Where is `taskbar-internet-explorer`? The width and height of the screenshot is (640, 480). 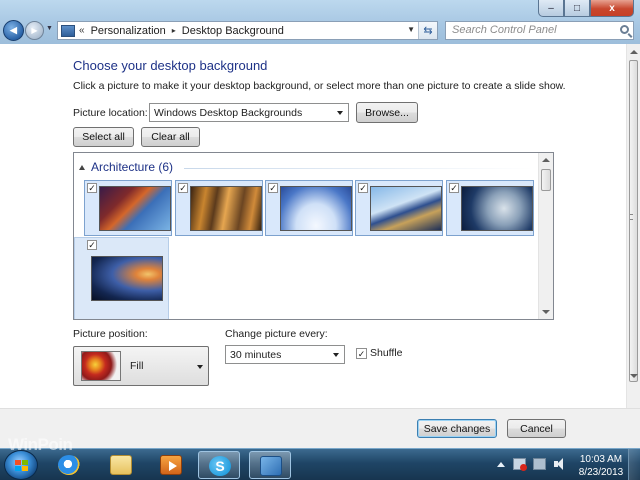 taskbar-internet-explorer is located at coordinates (69, 465).